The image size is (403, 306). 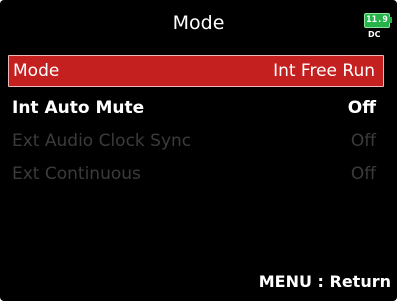 What do you see at coordinates (102, 141) in the screenshot?
I see `menu-item-label: Ext Audio Clock Sync` at bounding box center [102, 141].